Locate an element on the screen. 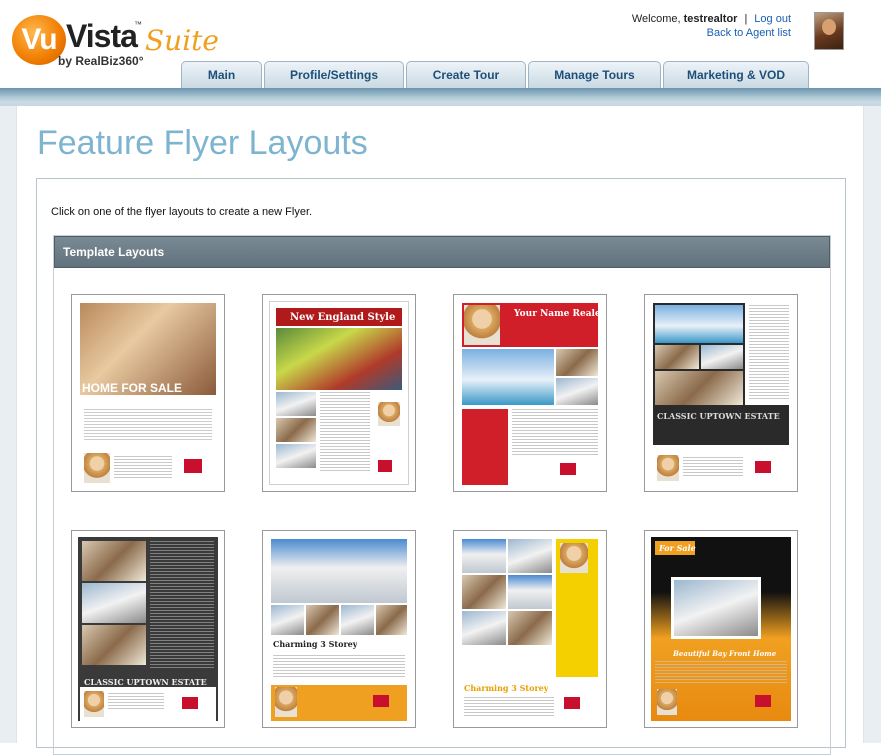 This screenshot has width=881, height=755. tab-profile-settings: Profile/Settings is located at coordinates (334, 74).